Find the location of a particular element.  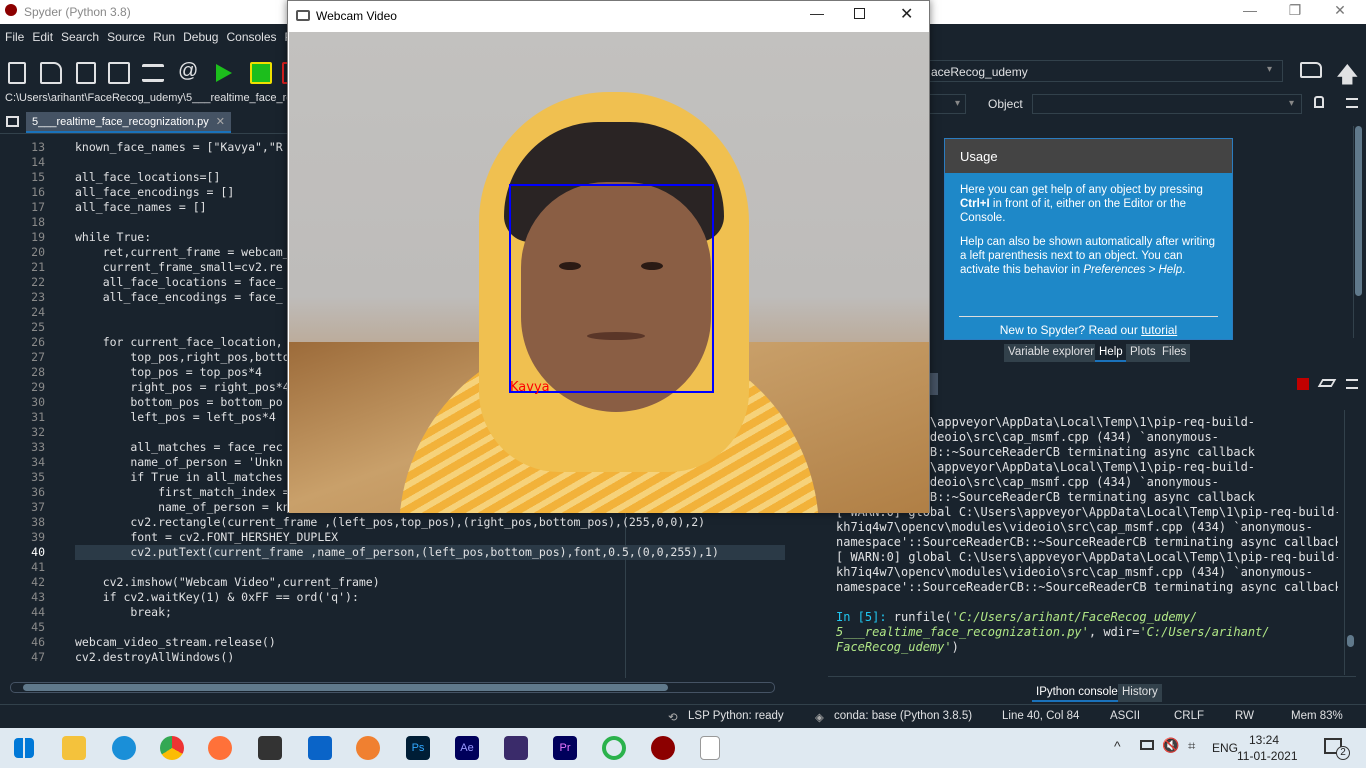

window-title: Spyder (Python 3.8) is located at coordinates (77, 12).